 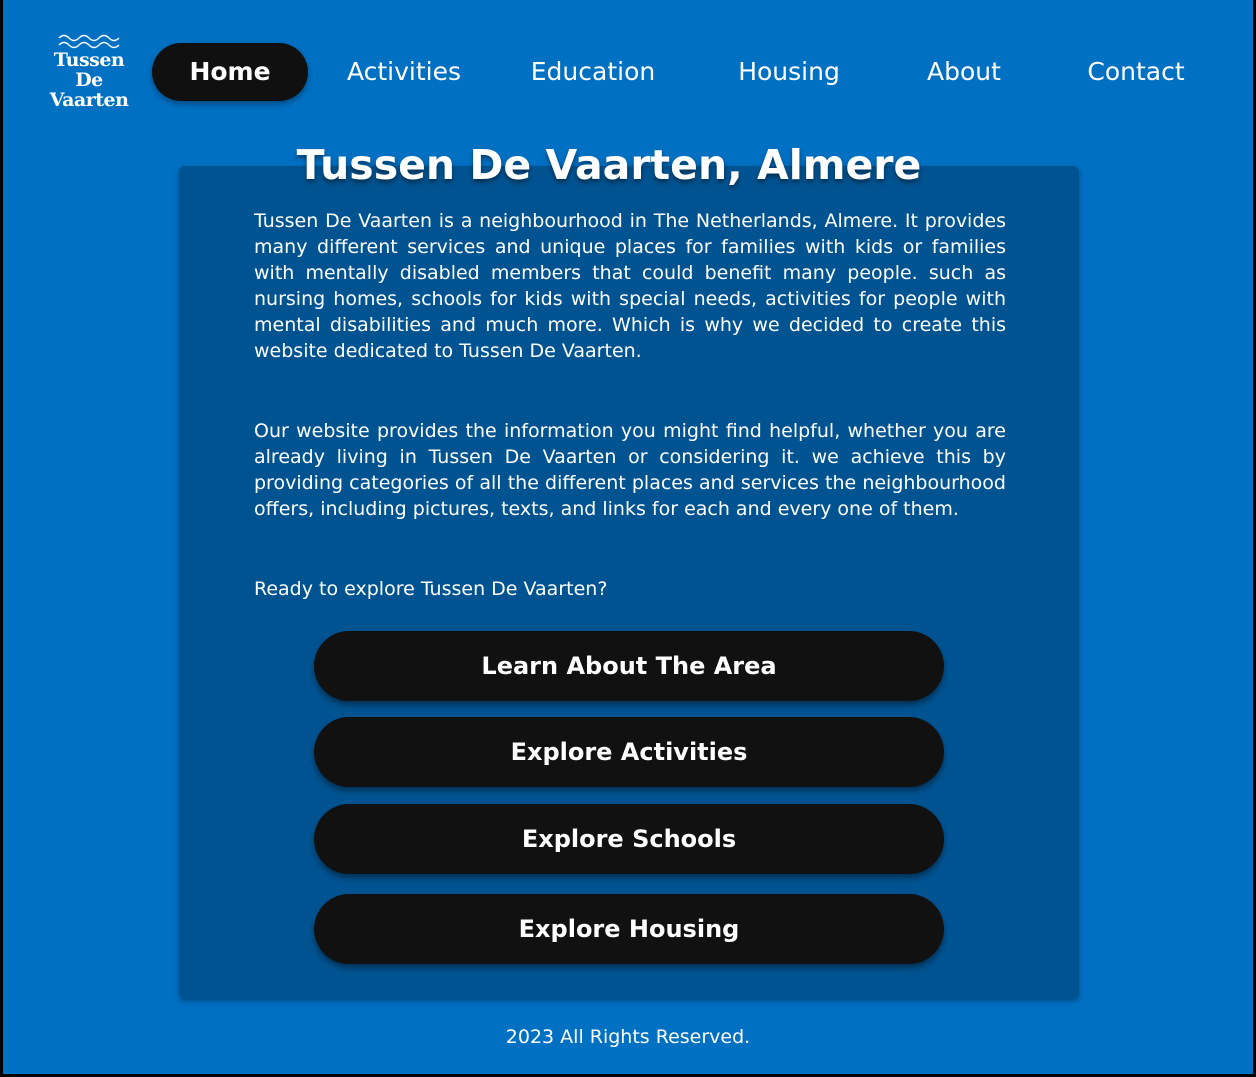 What do you see at coordinates (89, 100) in the screenshot?
I see `logo-text-line2: Vaarten` at bounding box center [89, 100].